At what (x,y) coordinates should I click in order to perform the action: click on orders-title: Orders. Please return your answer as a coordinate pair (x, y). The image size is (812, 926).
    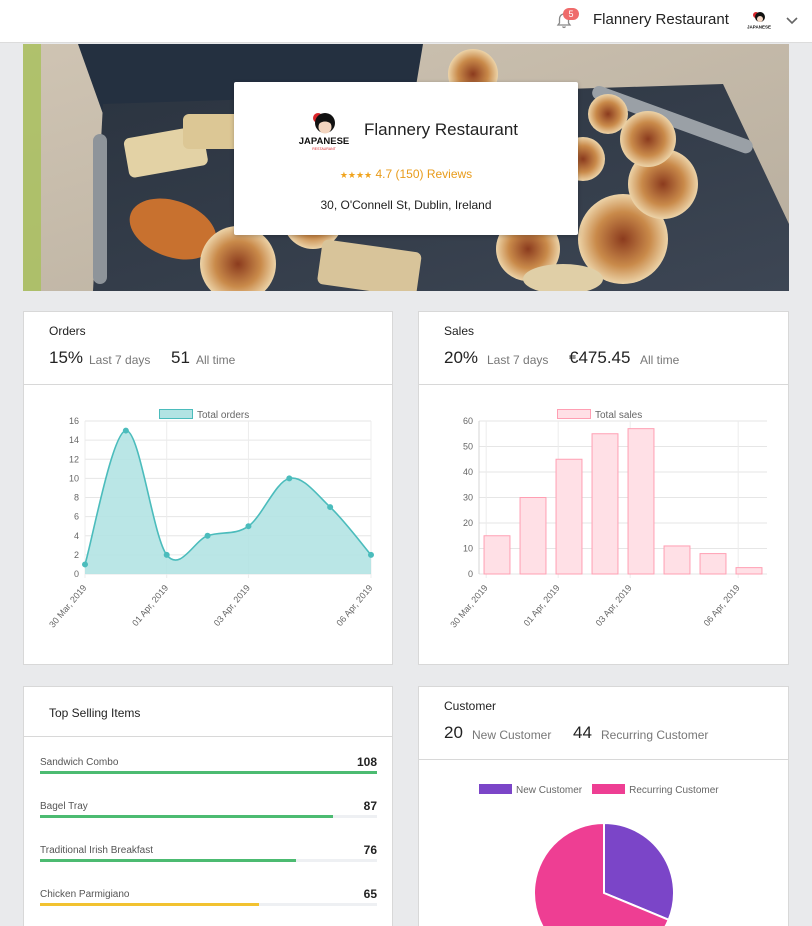
    Looking at the image, I should click on (67, 331).